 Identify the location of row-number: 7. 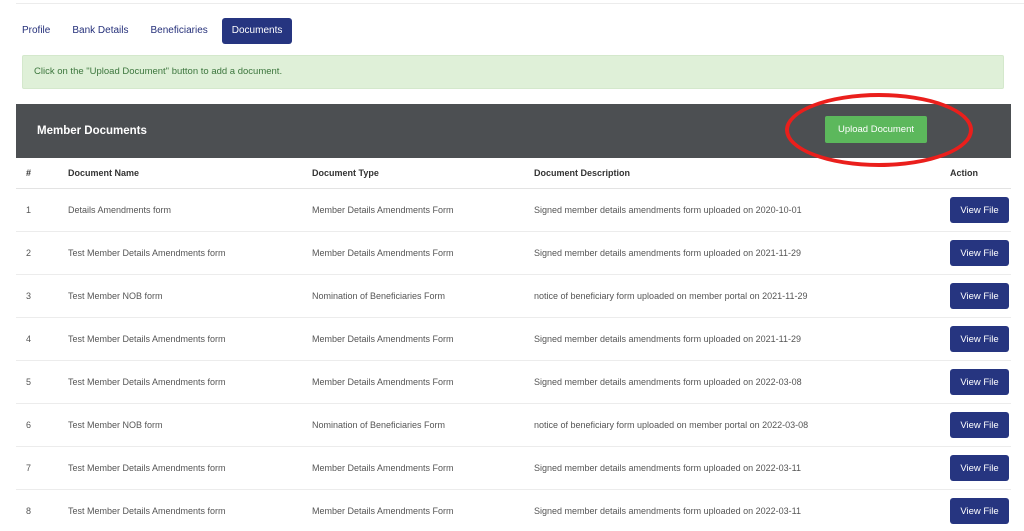
(42, 468).